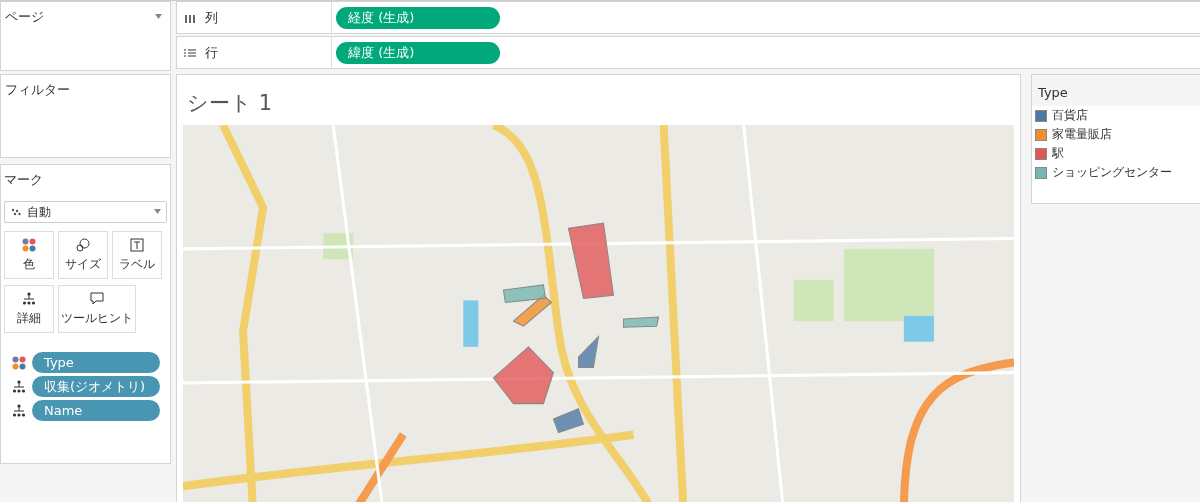 The width and height of the screenshot is (1200, 502). Describe the element at coordinates (137, 255) in the screenshot. I see `mark-card-button: ラベル` at that location.